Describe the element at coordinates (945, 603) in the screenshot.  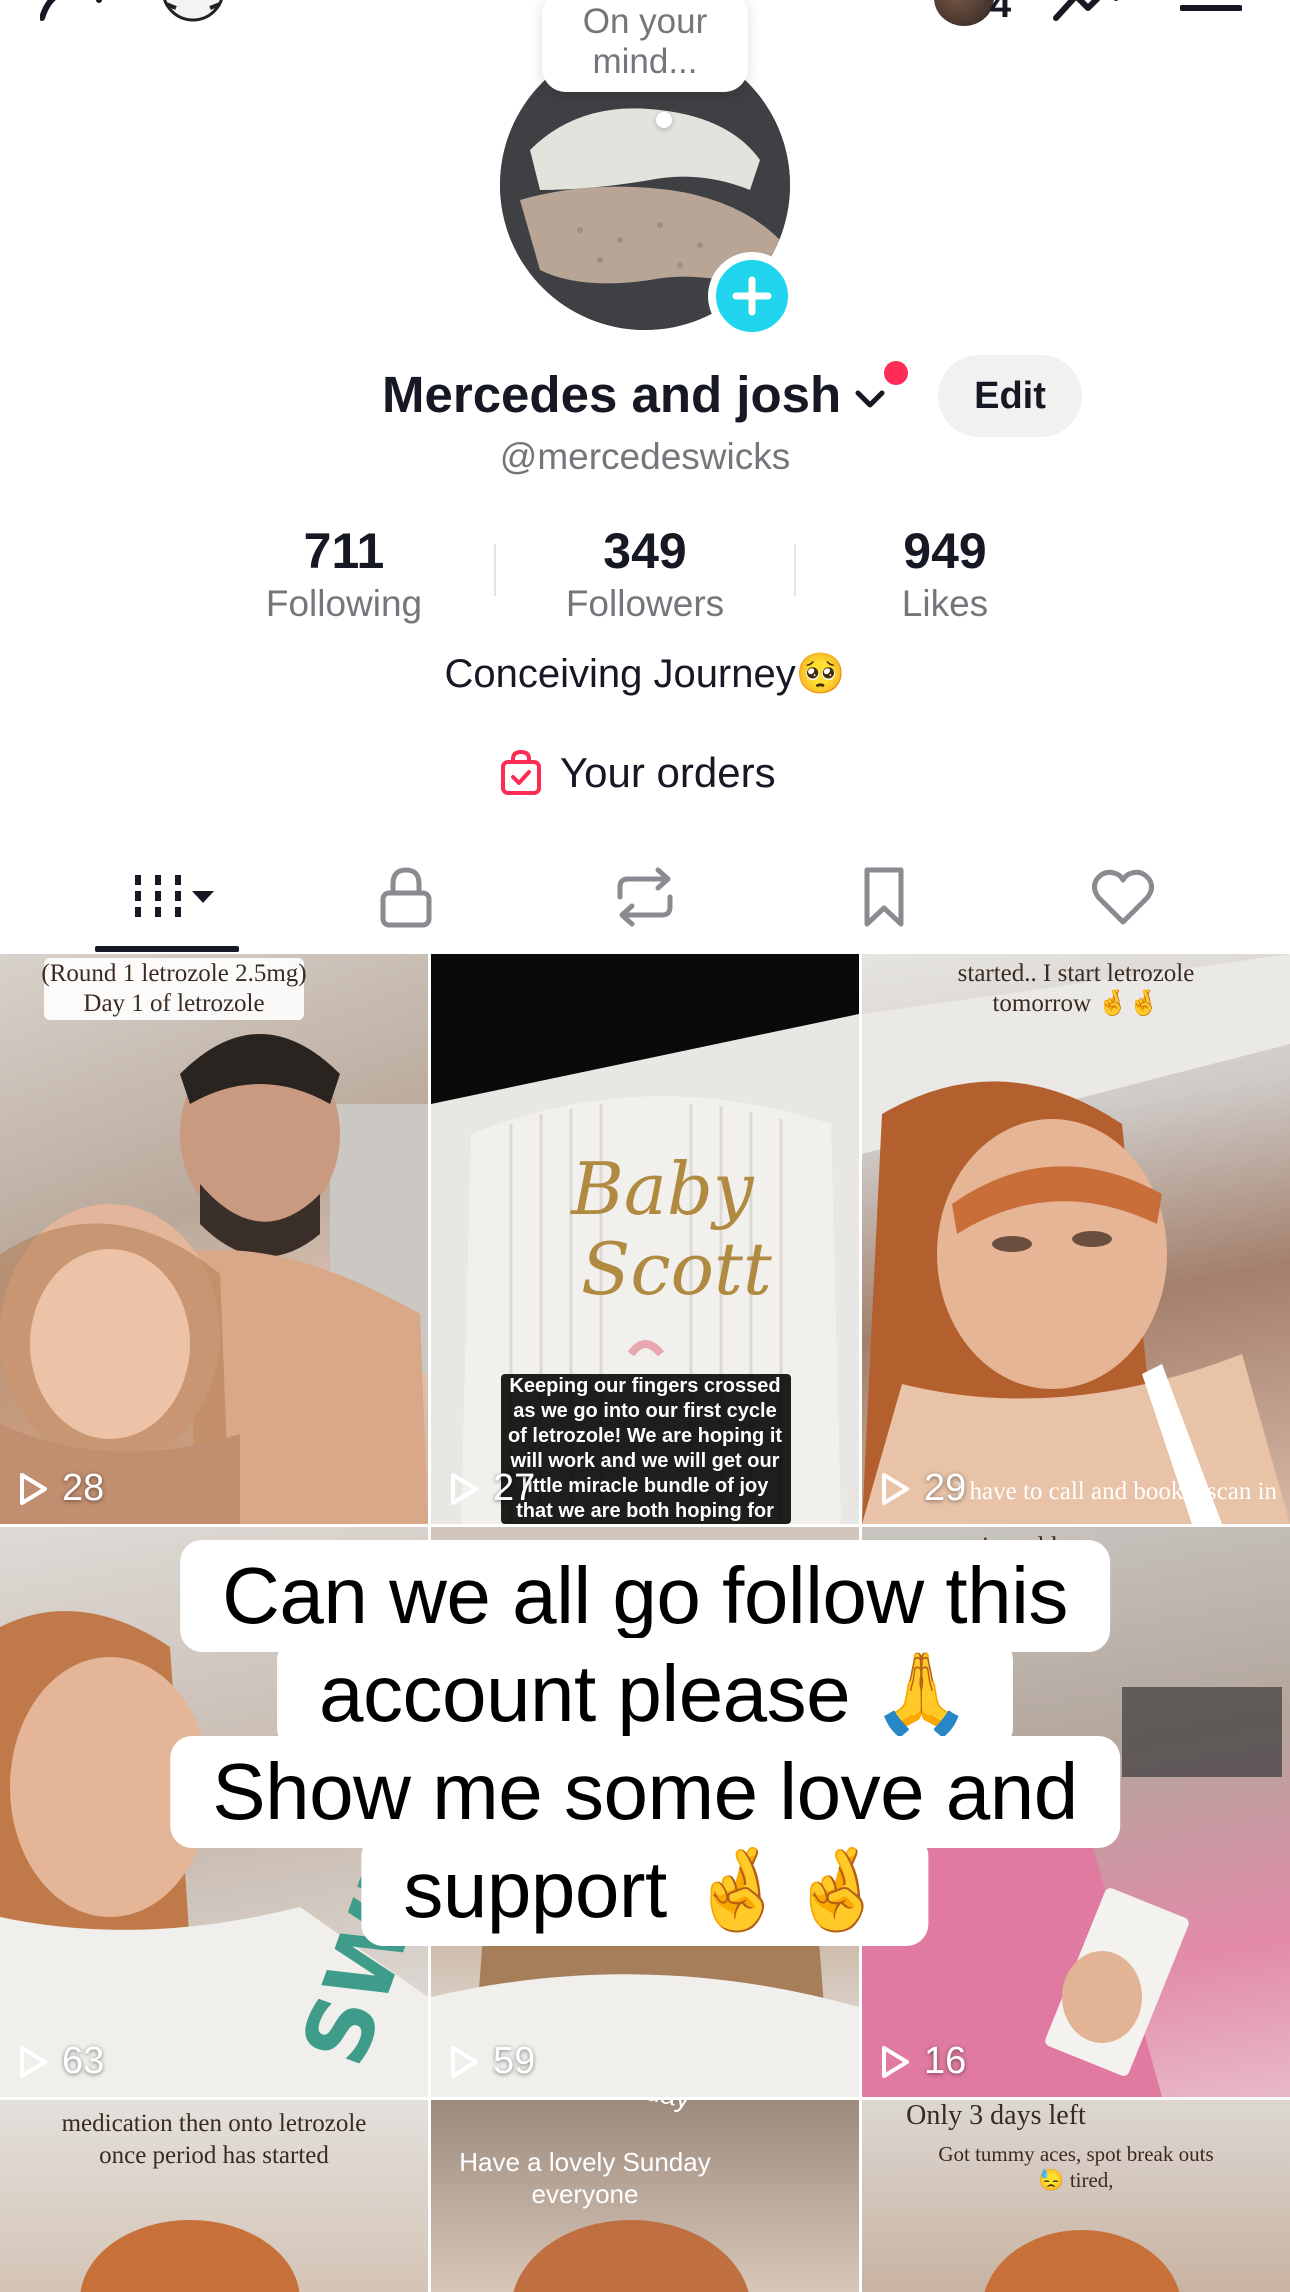
I see `stat-label: Likes` at that location.